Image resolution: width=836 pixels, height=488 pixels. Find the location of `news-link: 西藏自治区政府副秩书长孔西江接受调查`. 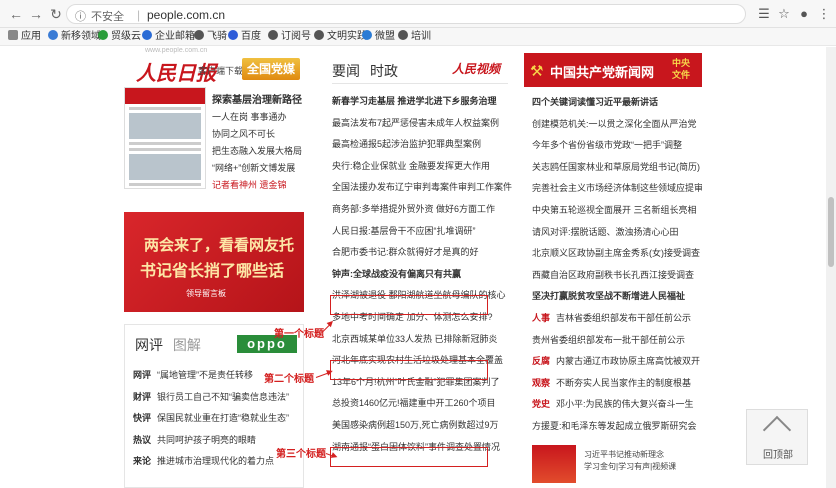

news-link: 西藏自治区政府副秩书长孔西江接受调查 is located at coordinates (617, 276).